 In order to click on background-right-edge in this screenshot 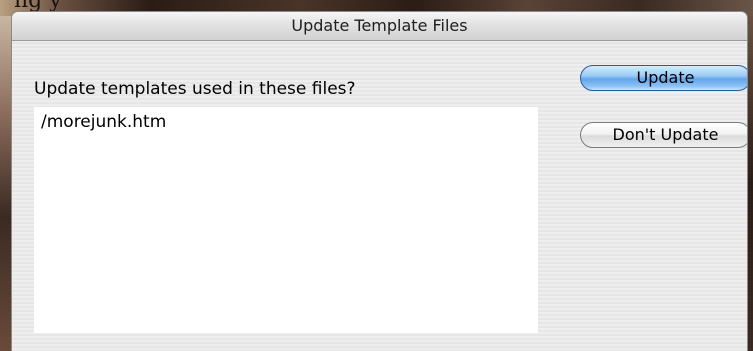, I will do `click(750, 183)`.